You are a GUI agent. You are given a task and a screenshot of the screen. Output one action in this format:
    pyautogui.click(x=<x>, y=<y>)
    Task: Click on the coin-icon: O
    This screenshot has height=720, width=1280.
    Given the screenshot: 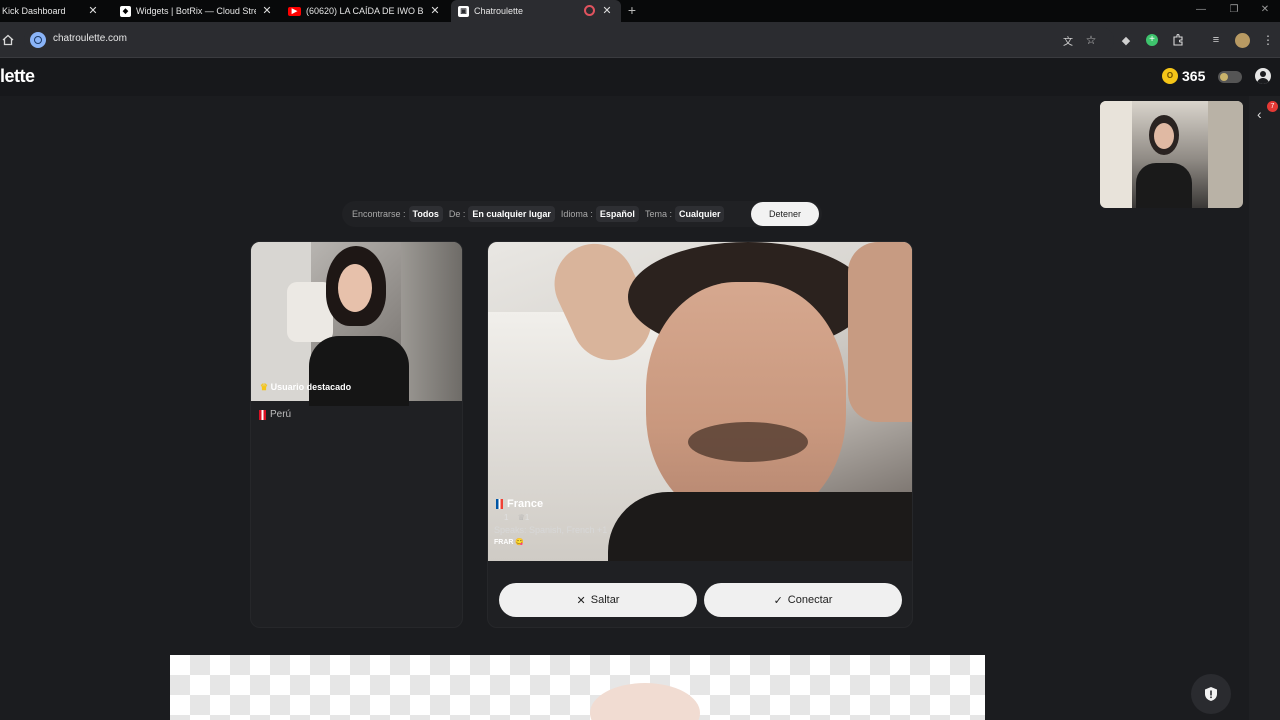 What is the action you would take?
    pyautogui.click(x=1170, y=76)
    